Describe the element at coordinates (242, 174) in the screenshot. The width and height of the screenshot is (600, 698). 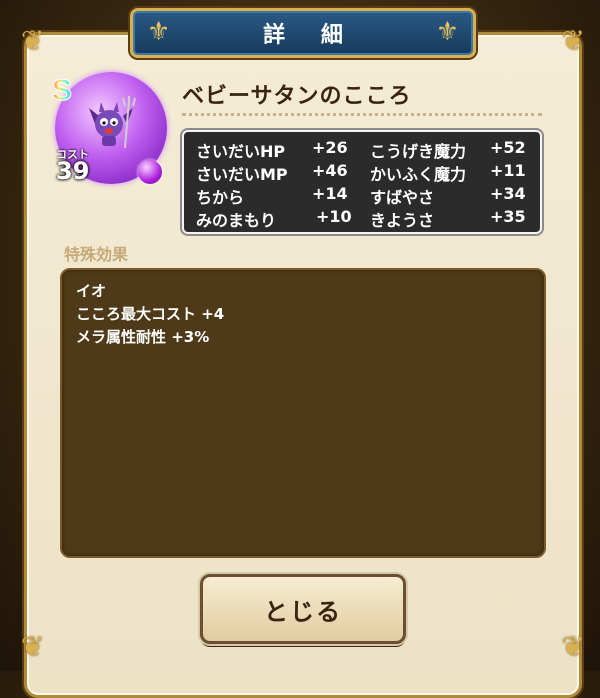
I see `stat-label: さいだいMP` at that location.